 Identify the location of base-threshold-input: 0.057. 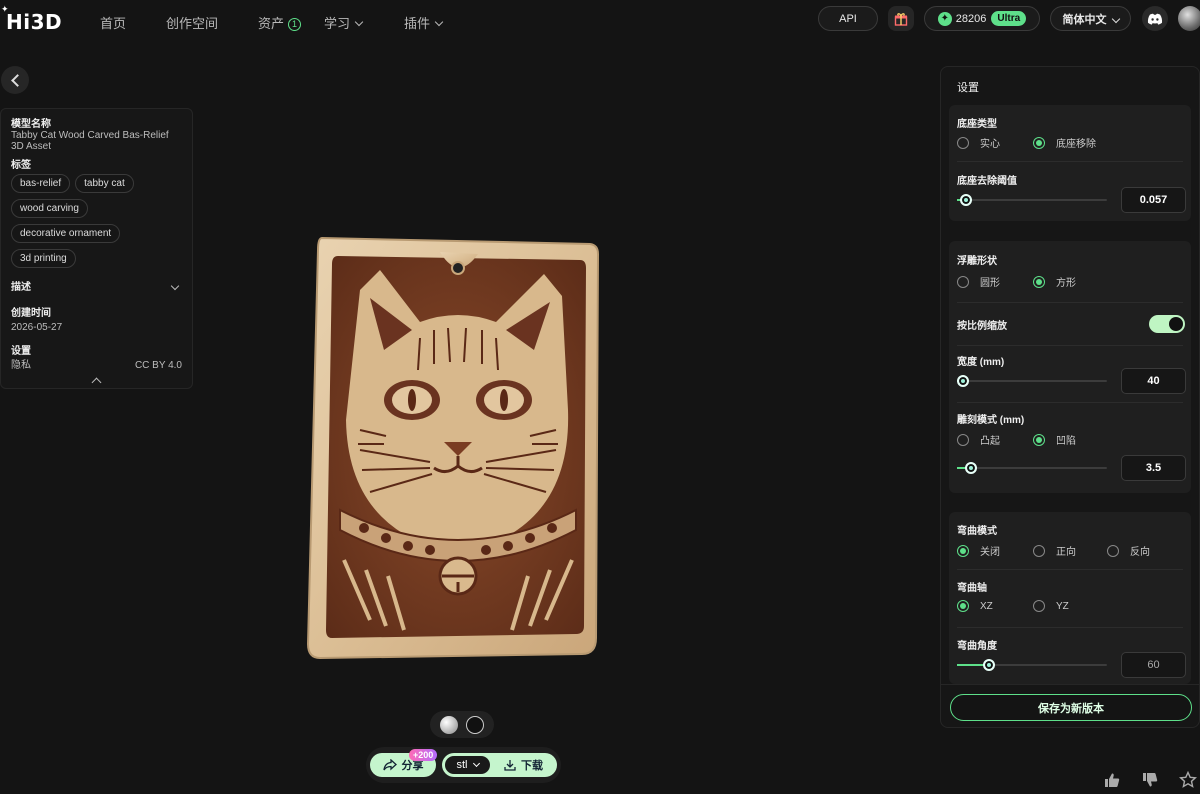
(1153, 200).